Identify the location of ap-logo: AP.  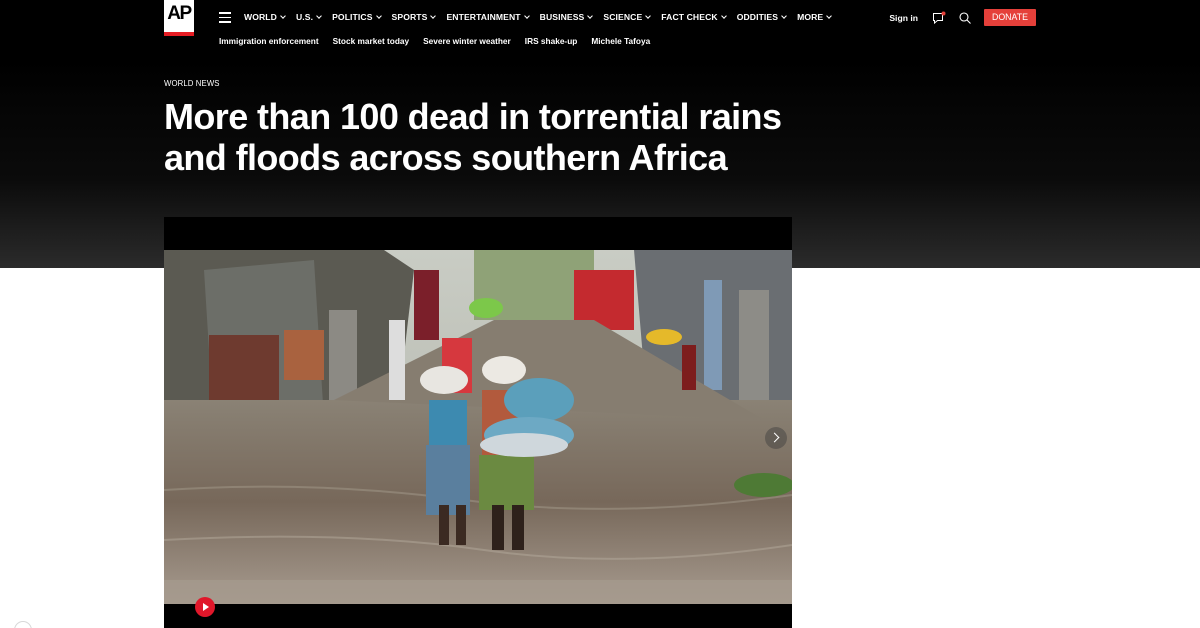
(179, 18).